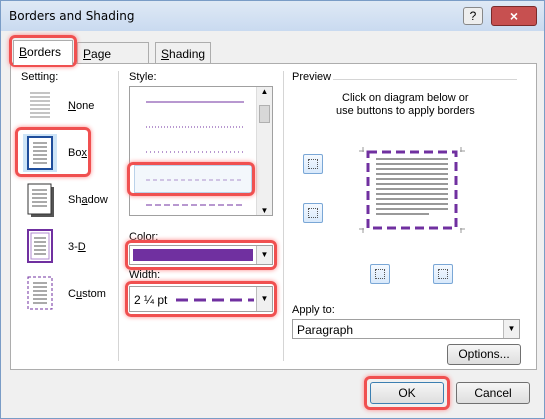  Describe the element at coordinates (193, 179) in the screenshot. I see `style-selected-item` at that location.